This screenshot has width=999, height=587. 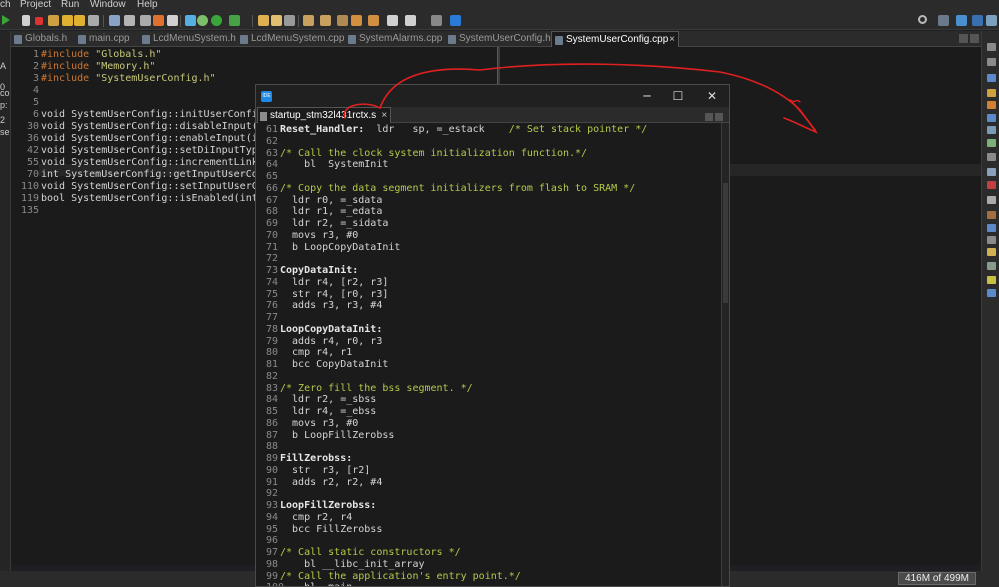 I want to click on external-tools-icon, so click(x=234, y=20).